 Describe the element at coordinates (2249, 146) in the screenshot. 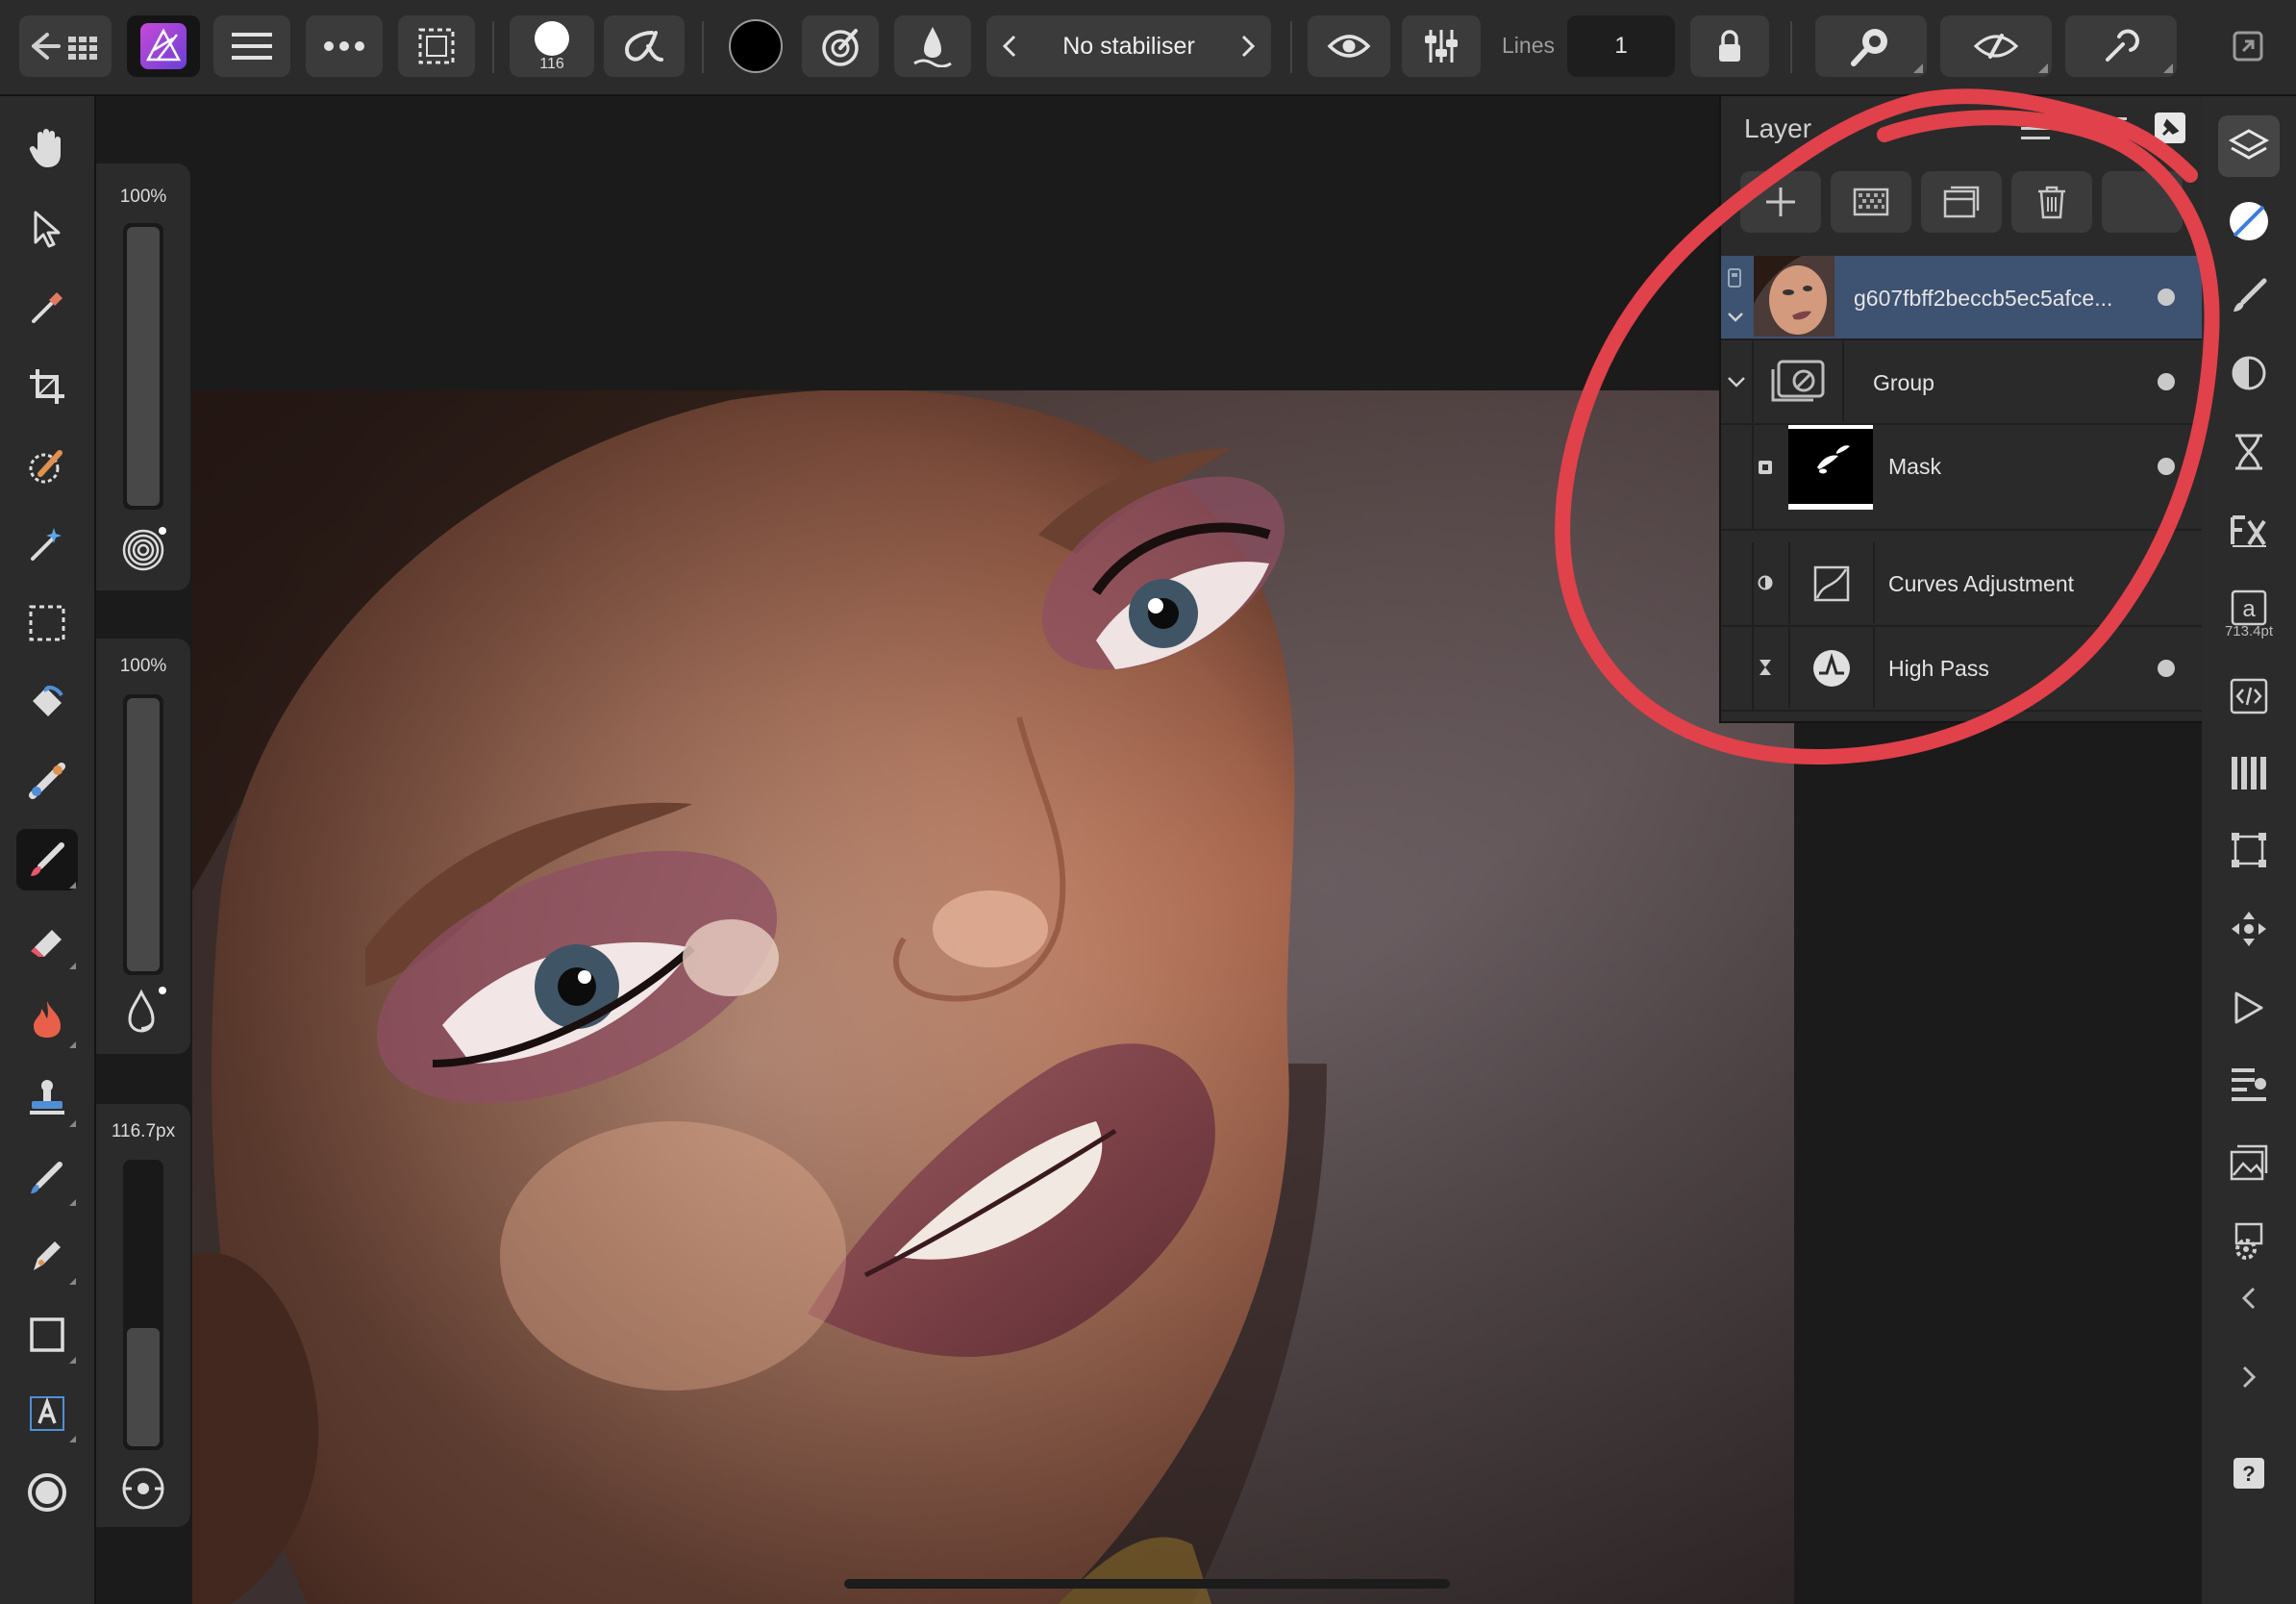

I see `layers-studio-button` at that location.